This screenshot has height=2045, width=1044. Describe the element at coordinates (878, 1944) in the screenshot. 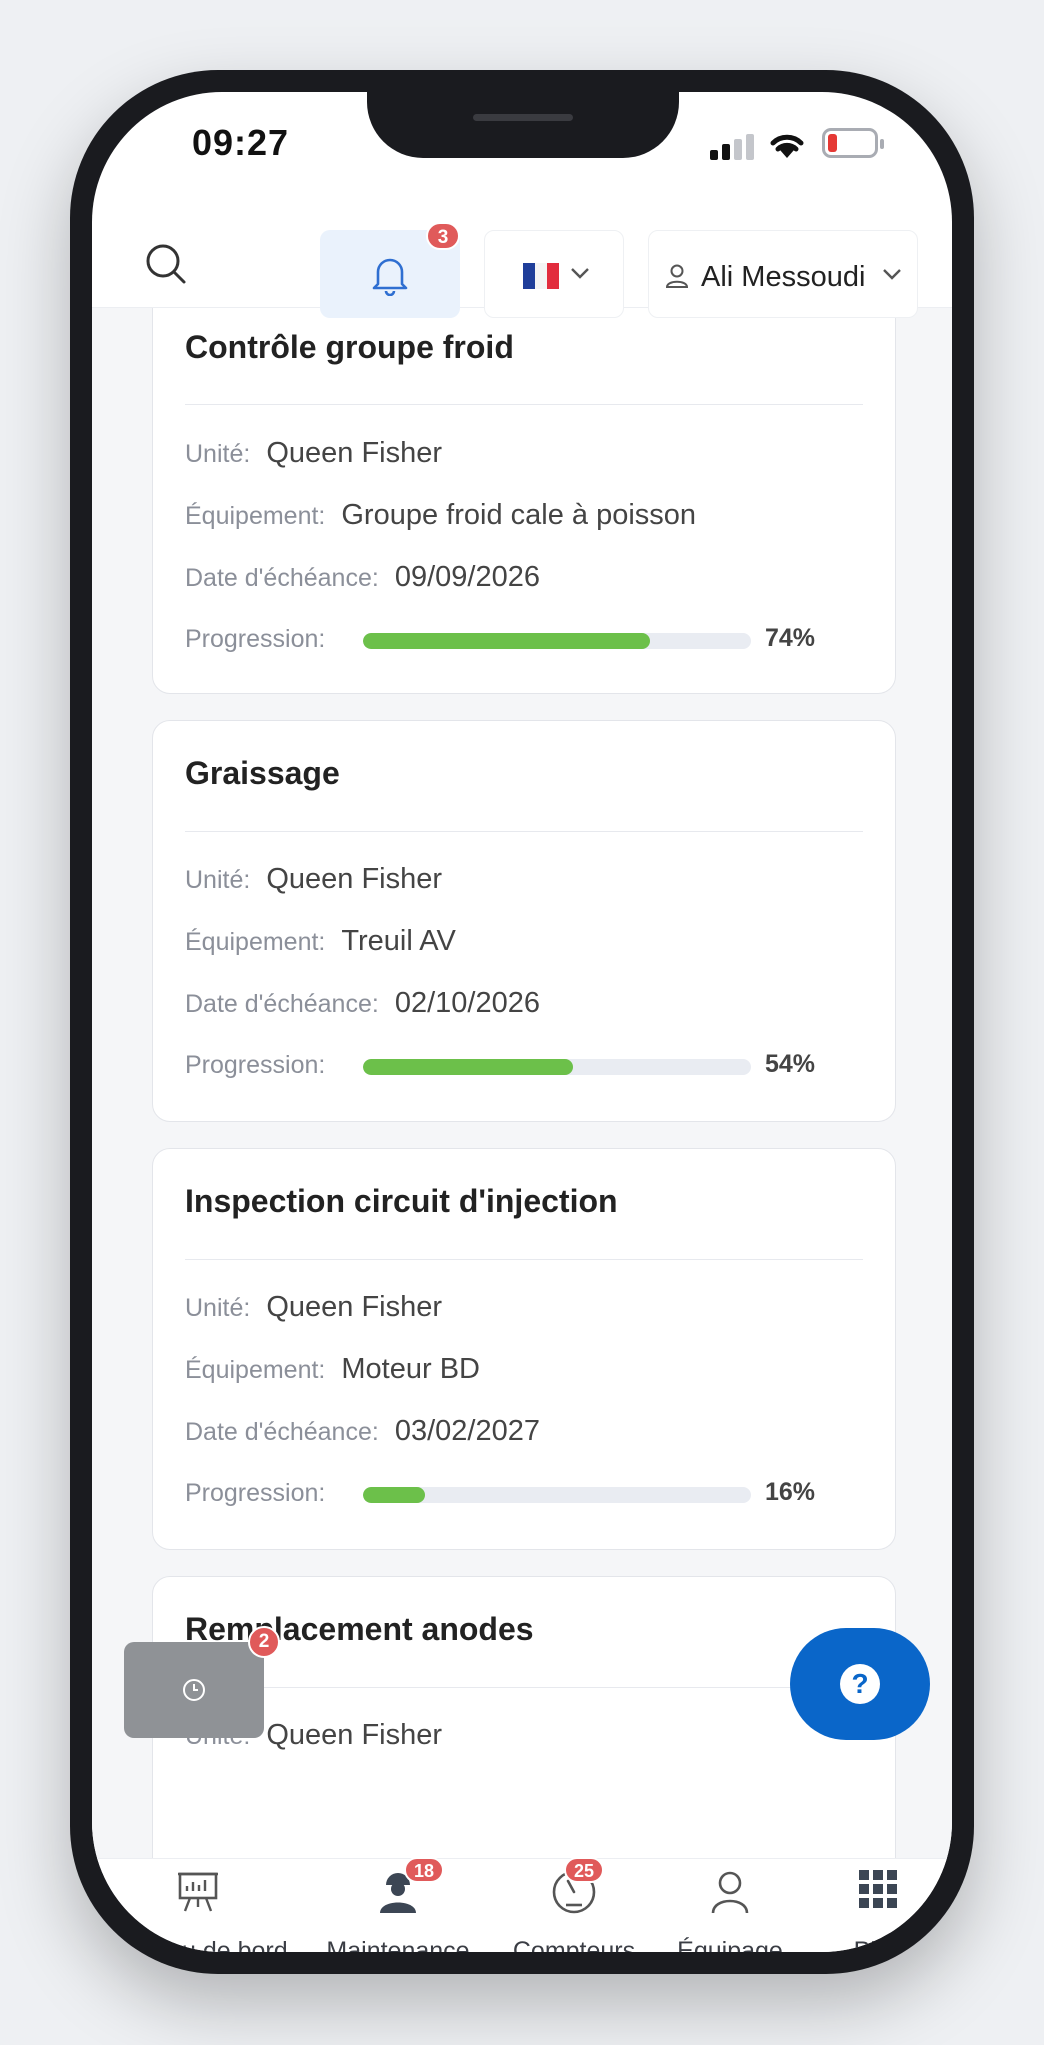

I see `nav-label: Plus` at that location.